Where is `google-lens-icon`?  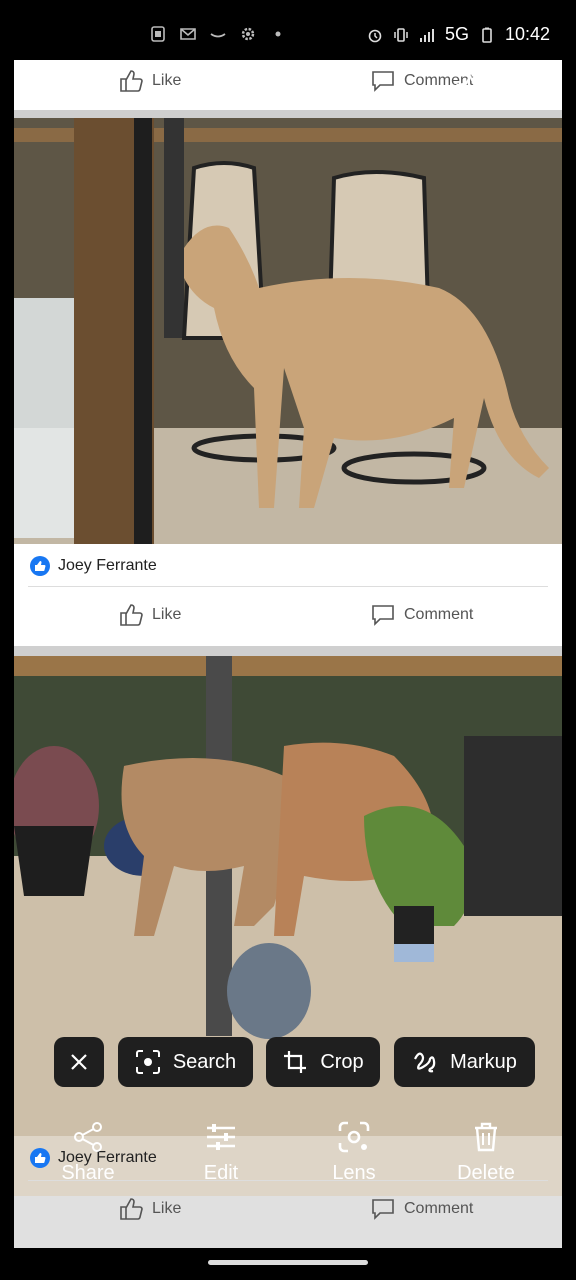 google-lens-icon is located at coordinates (354, 1137).